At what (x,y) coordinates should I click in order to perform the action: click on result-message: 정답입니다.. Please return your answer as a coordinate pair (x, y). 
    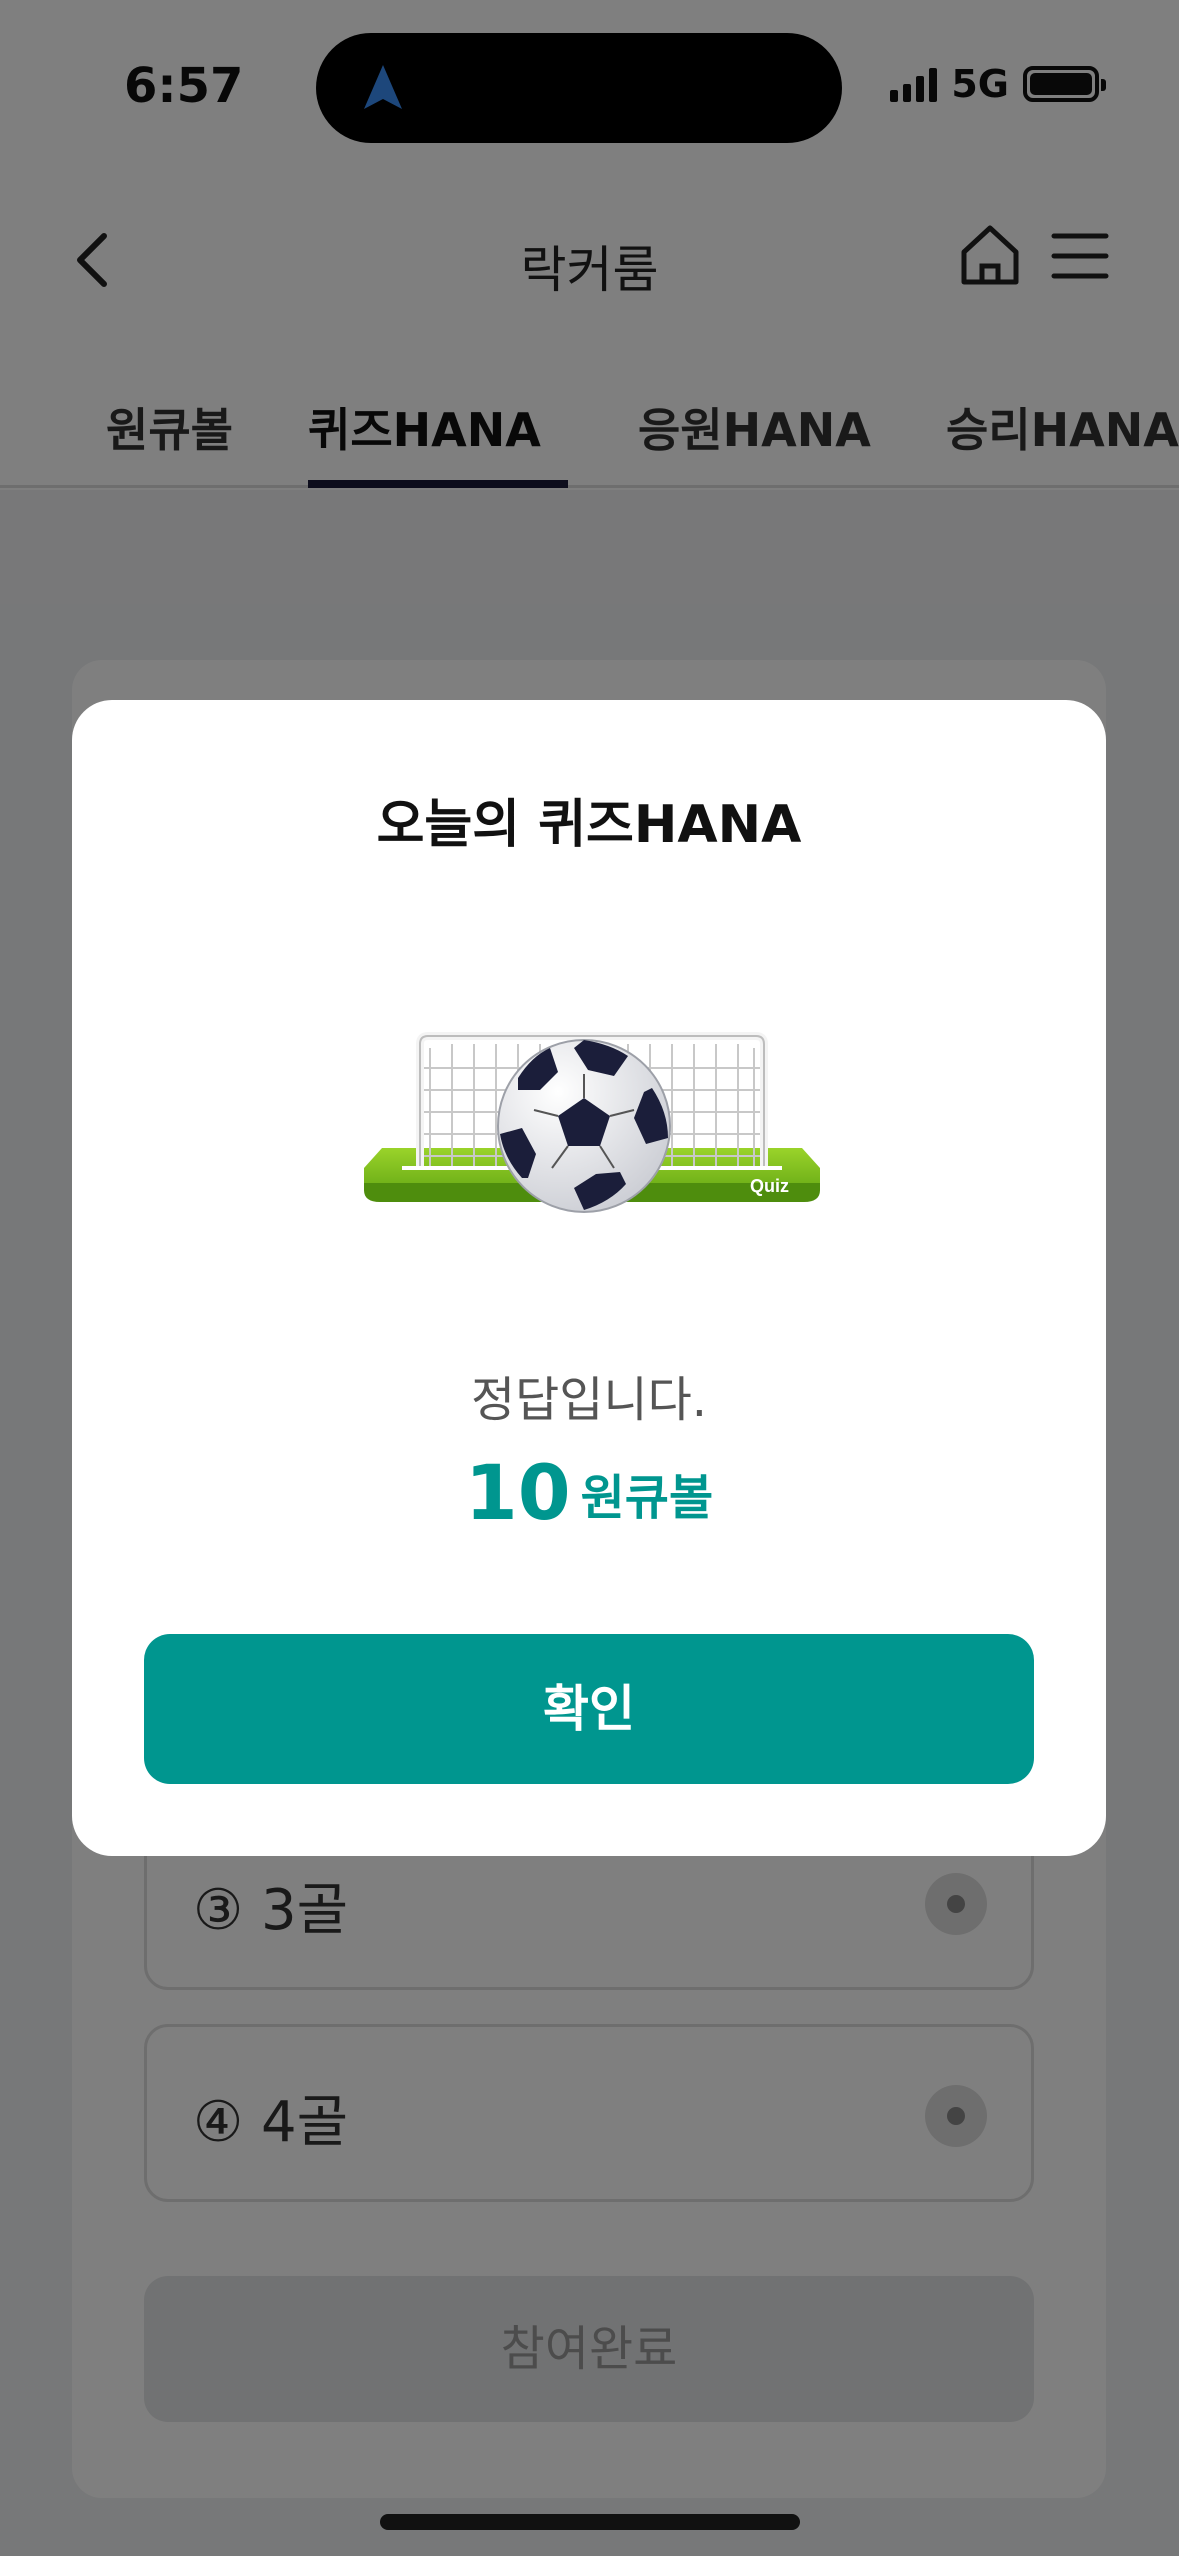
    Looking at the image, I should click on (589, 1400).